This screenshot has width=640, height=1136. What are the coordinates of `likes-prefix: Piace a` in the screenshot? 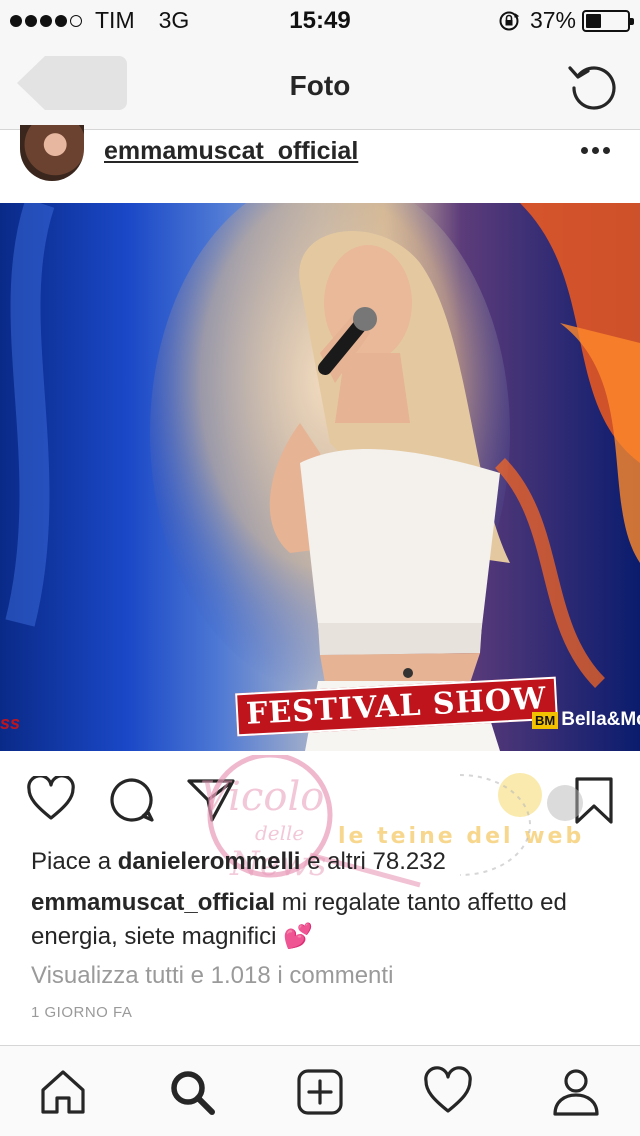 It's located at (71, 861).